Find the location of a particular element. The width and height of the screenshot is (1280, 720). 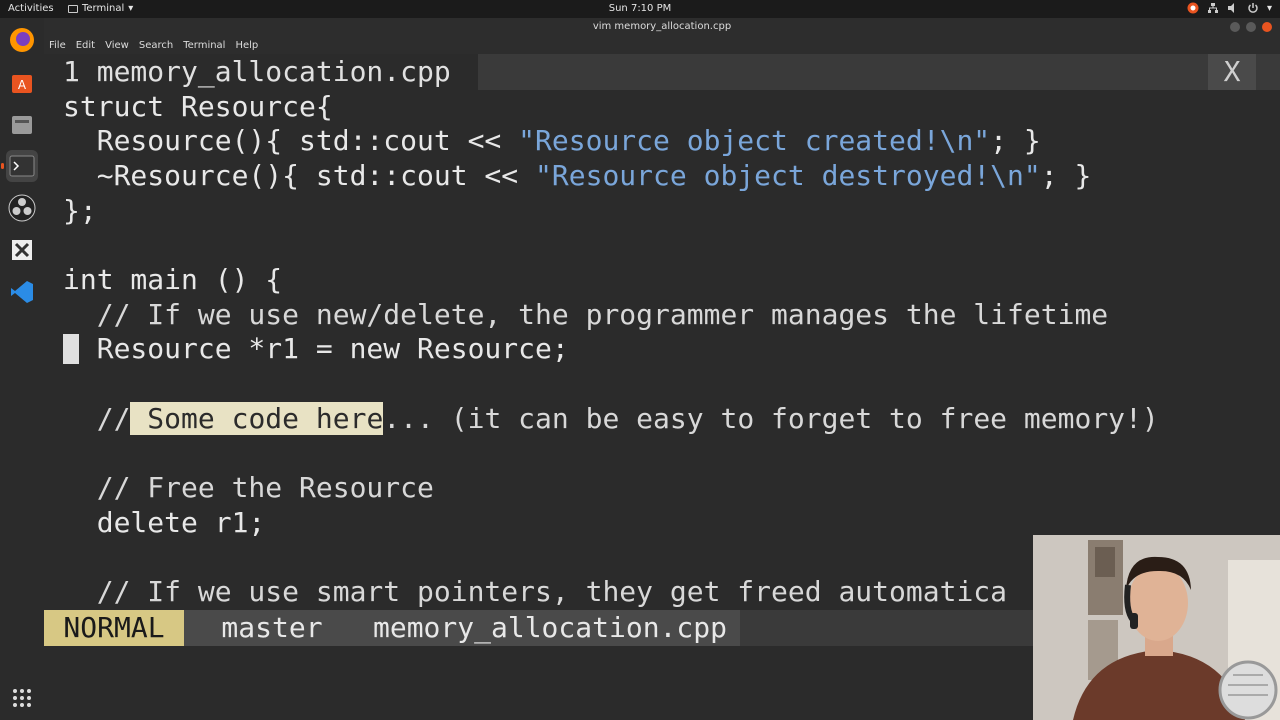

code-line: delete r1; is located at coordinates (164, 522).